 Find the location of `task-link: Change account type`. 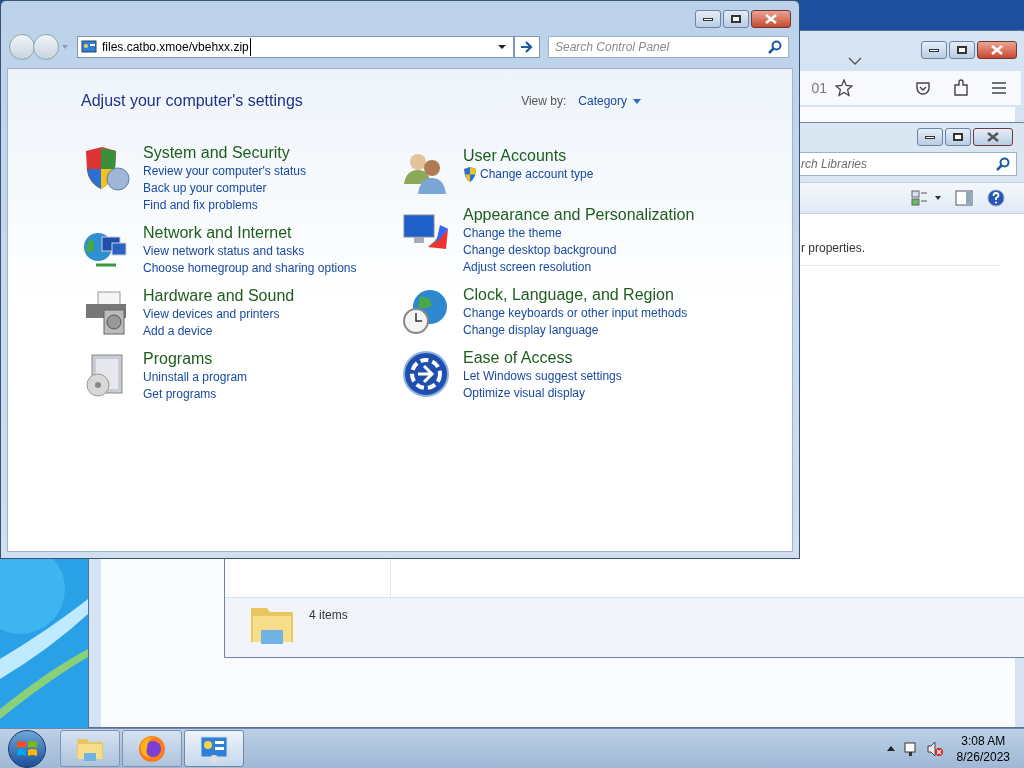

task-link: Change account type is located at coordinates (537, 174).